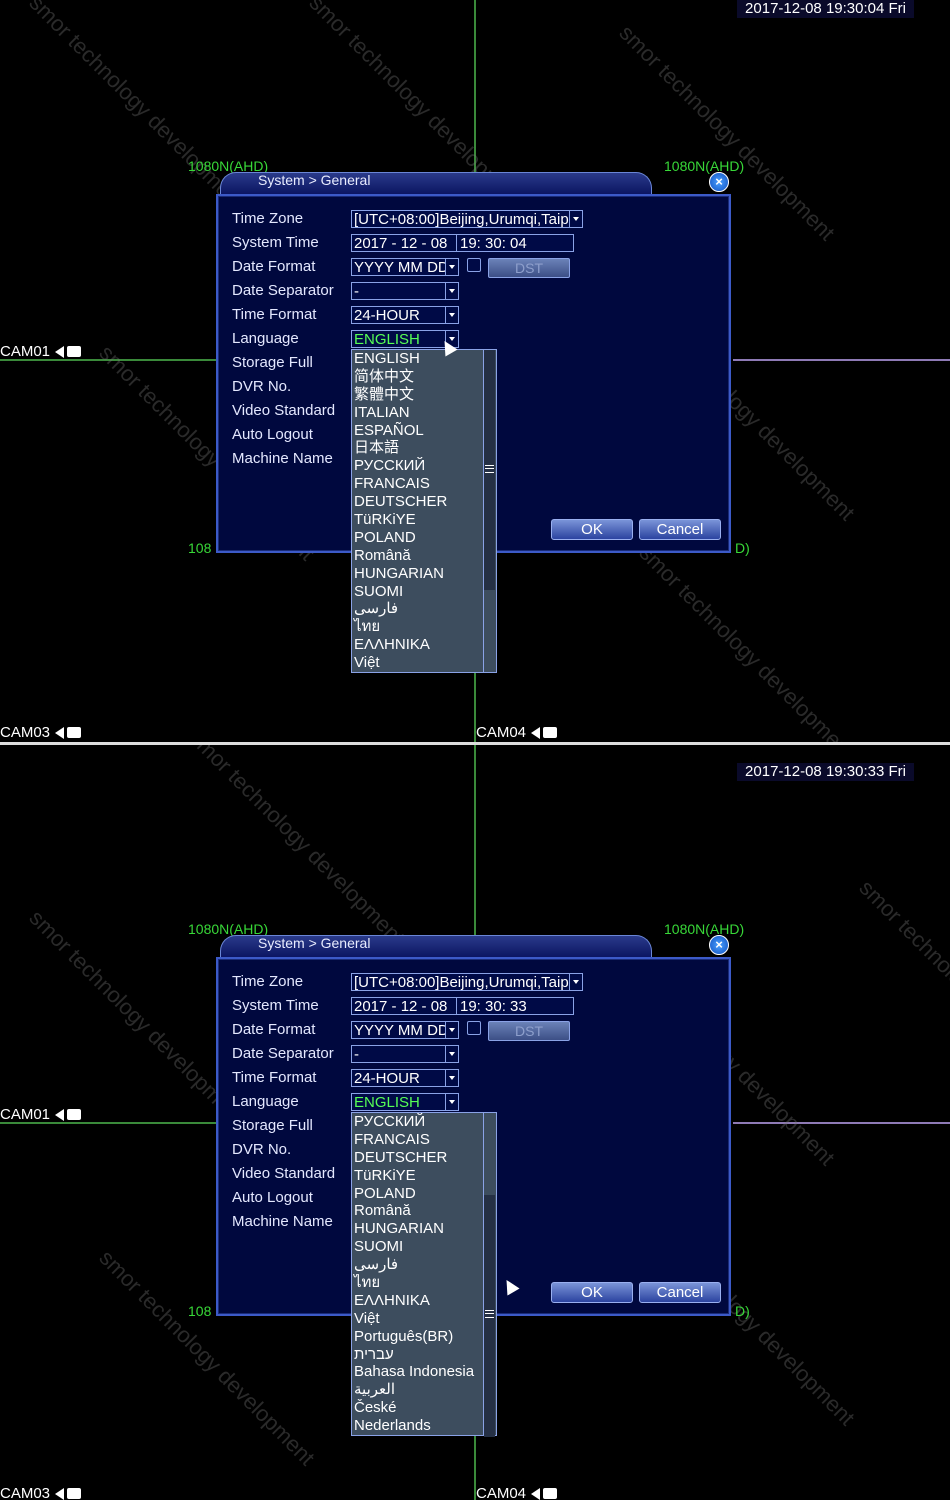 The image size is (950, 1500). Describe the element at coordinates (424, 359) in the screenshot. I see `language-option: ENGLISH` at that location.